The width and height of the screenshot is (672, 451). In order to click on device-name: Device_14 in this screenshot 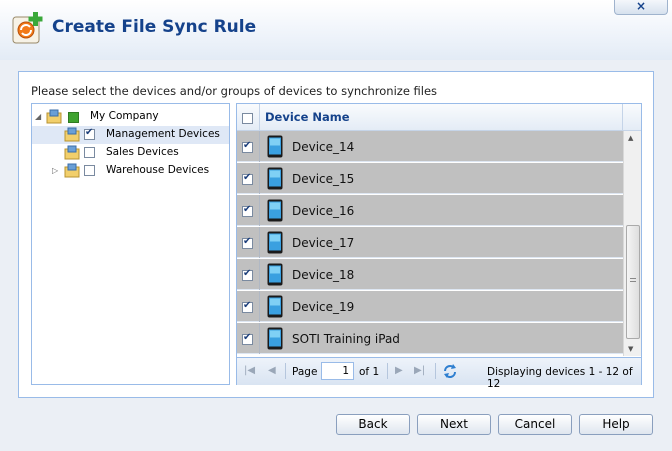, I will do `click(323, 147)`.